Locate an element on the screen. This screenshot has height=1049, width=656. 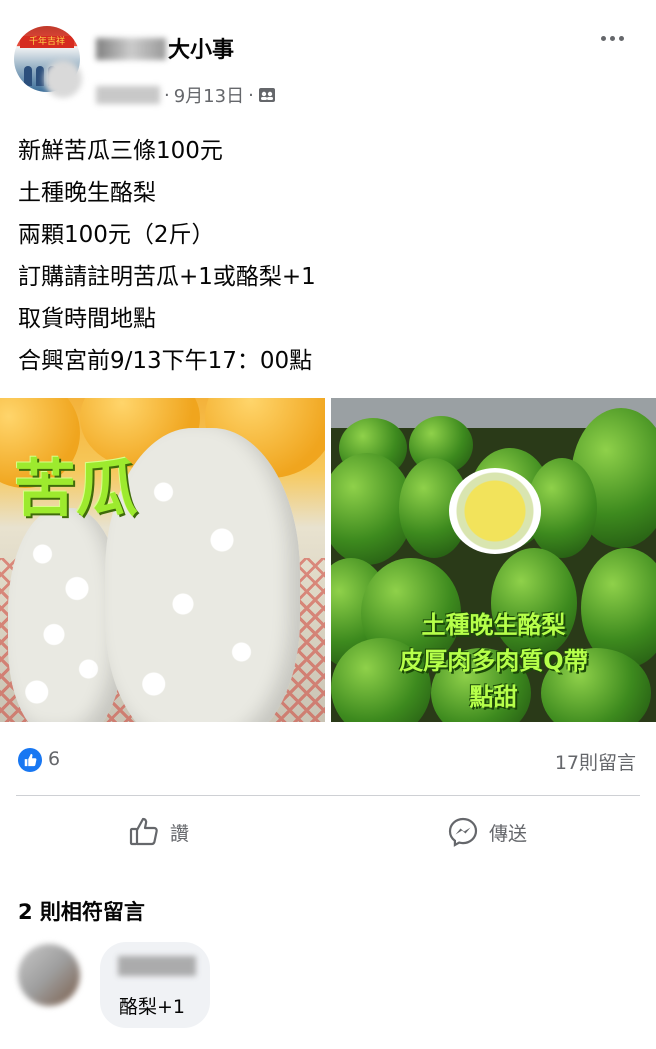
post-line: 土種晚生酪梨 is located at coordinates (87, 193).